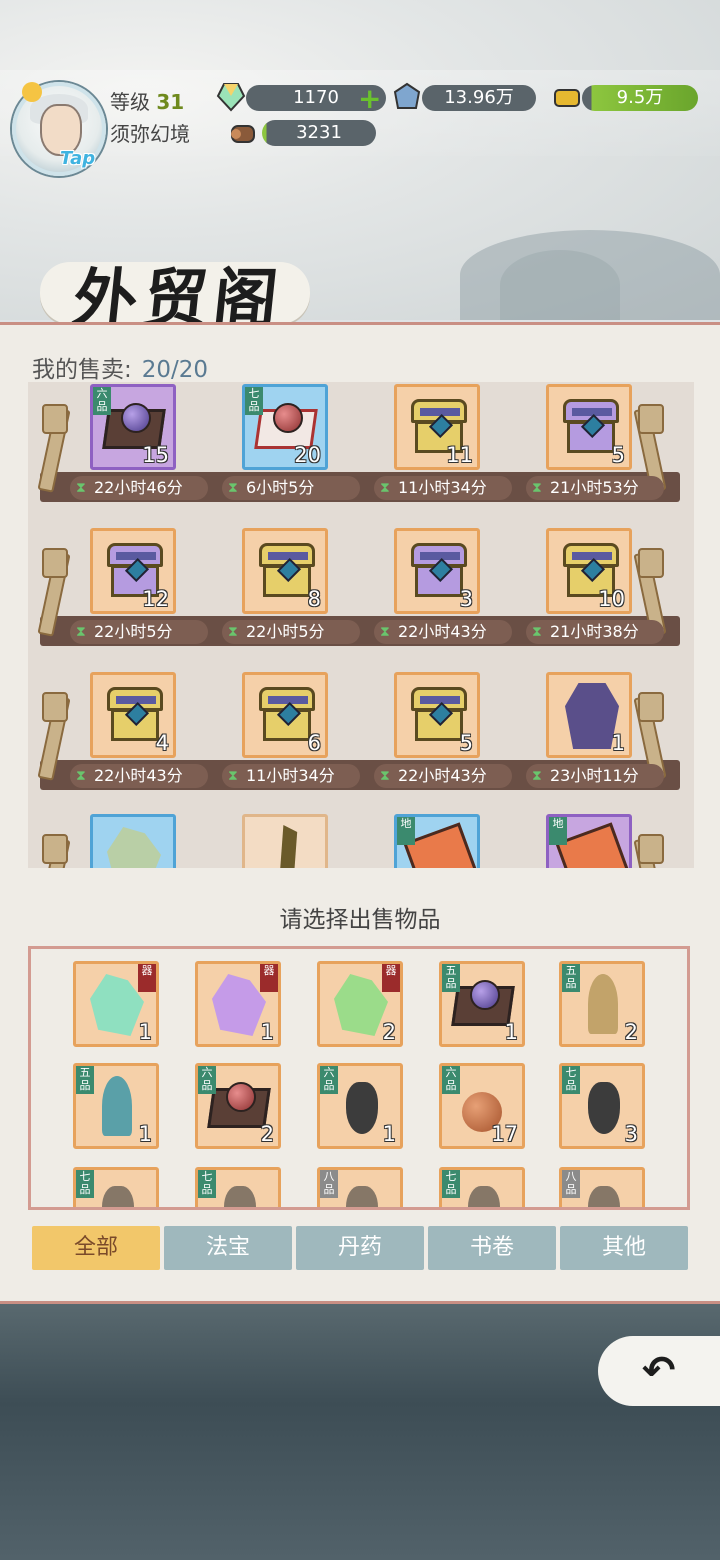 The image size is (720, 1560). I want to click on back-arrow-icon: ↶, so click(659, 1371).